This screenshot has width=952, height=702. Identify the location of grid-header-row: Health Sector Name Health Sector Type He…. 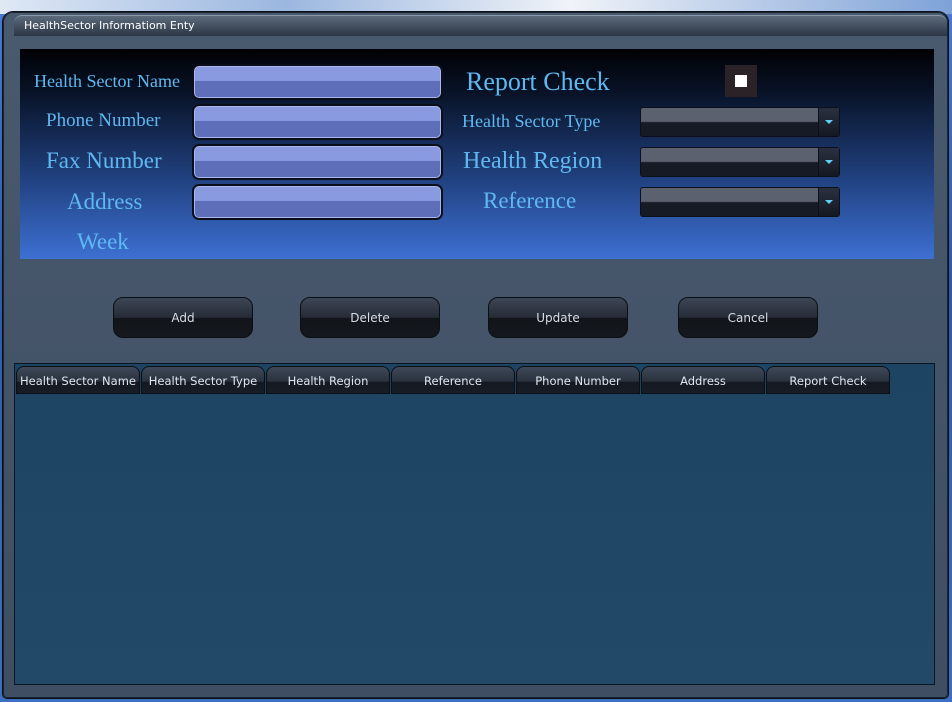
(474, 379).